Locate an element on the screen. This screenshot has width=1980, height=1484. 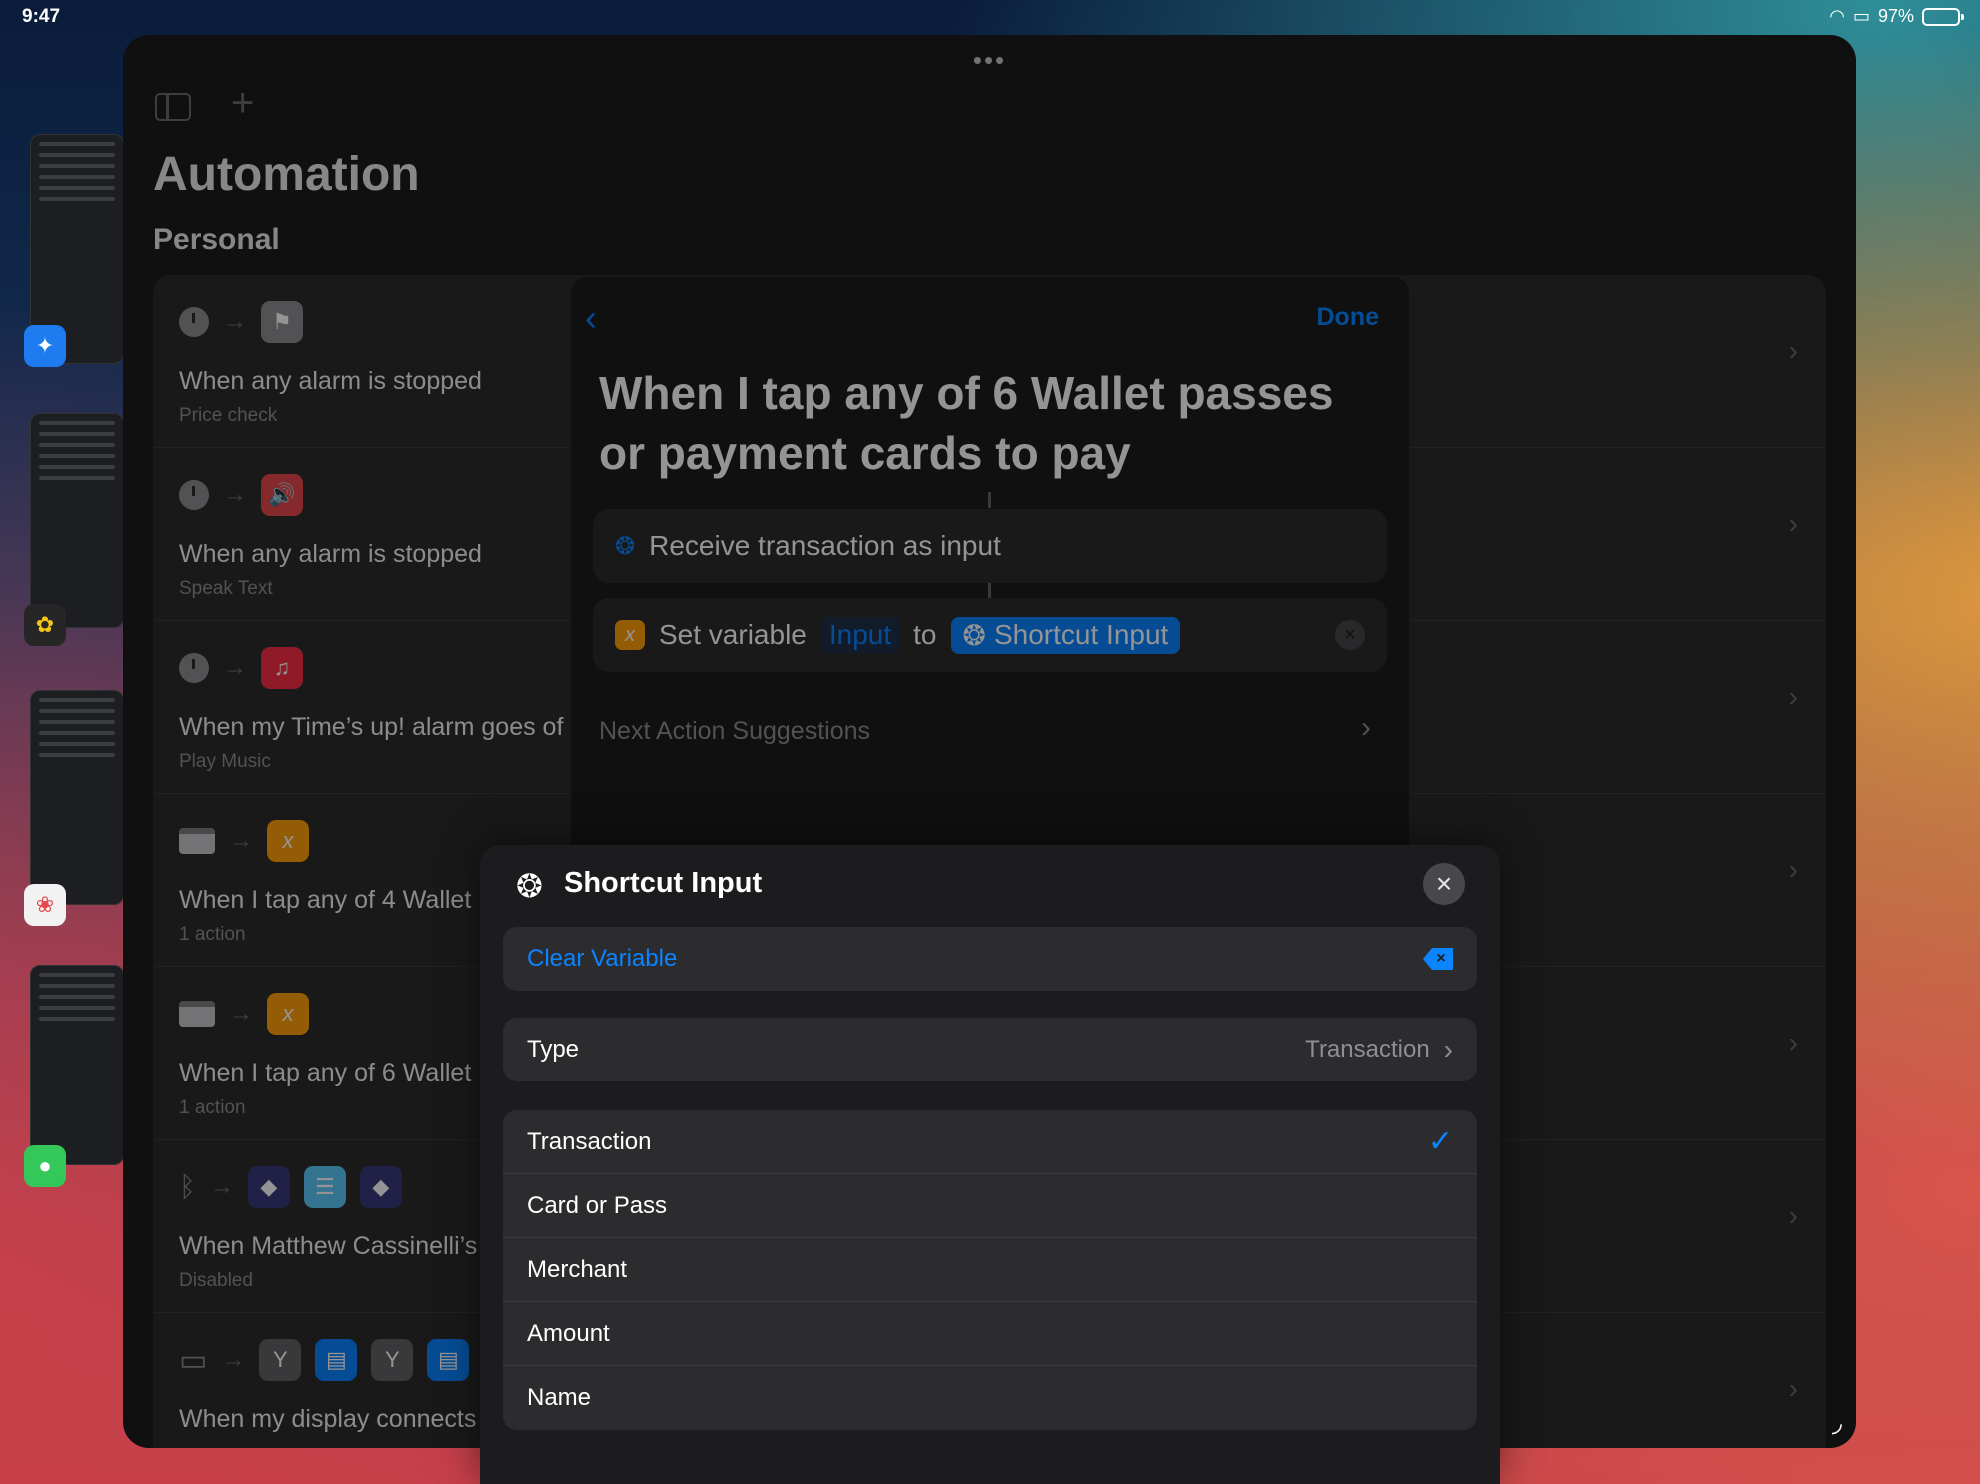
clear-variable-button: Clear Variable × is located at coordinates (990, 959).